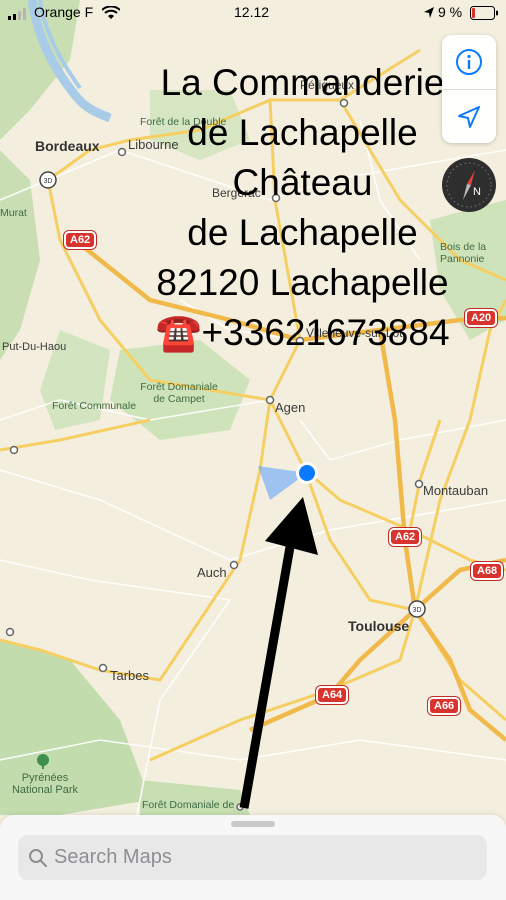 The image size is (506, 900). Describe the element at coordinates (302, 82) in the screenshot. I see `overlay-line: La Commanderie` at that location.